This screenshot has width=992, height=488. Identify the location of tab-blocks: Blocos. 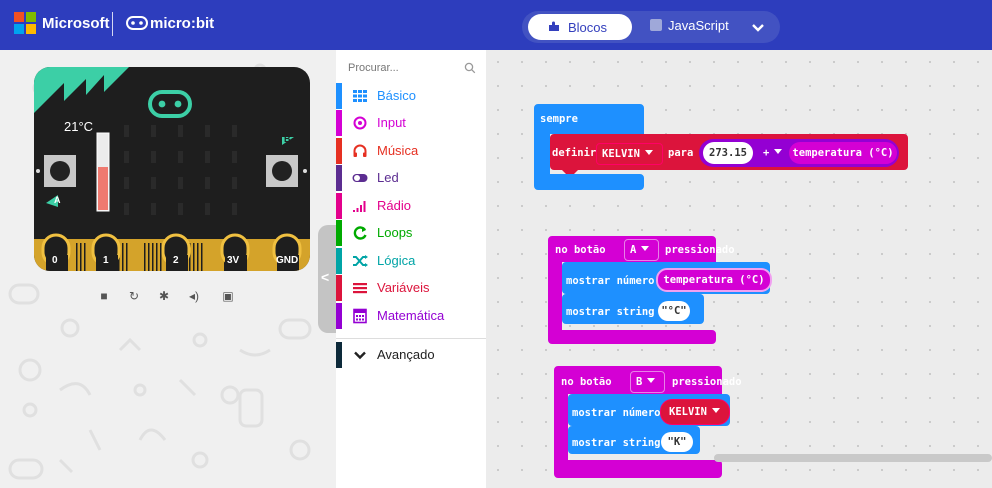
(580, 27).